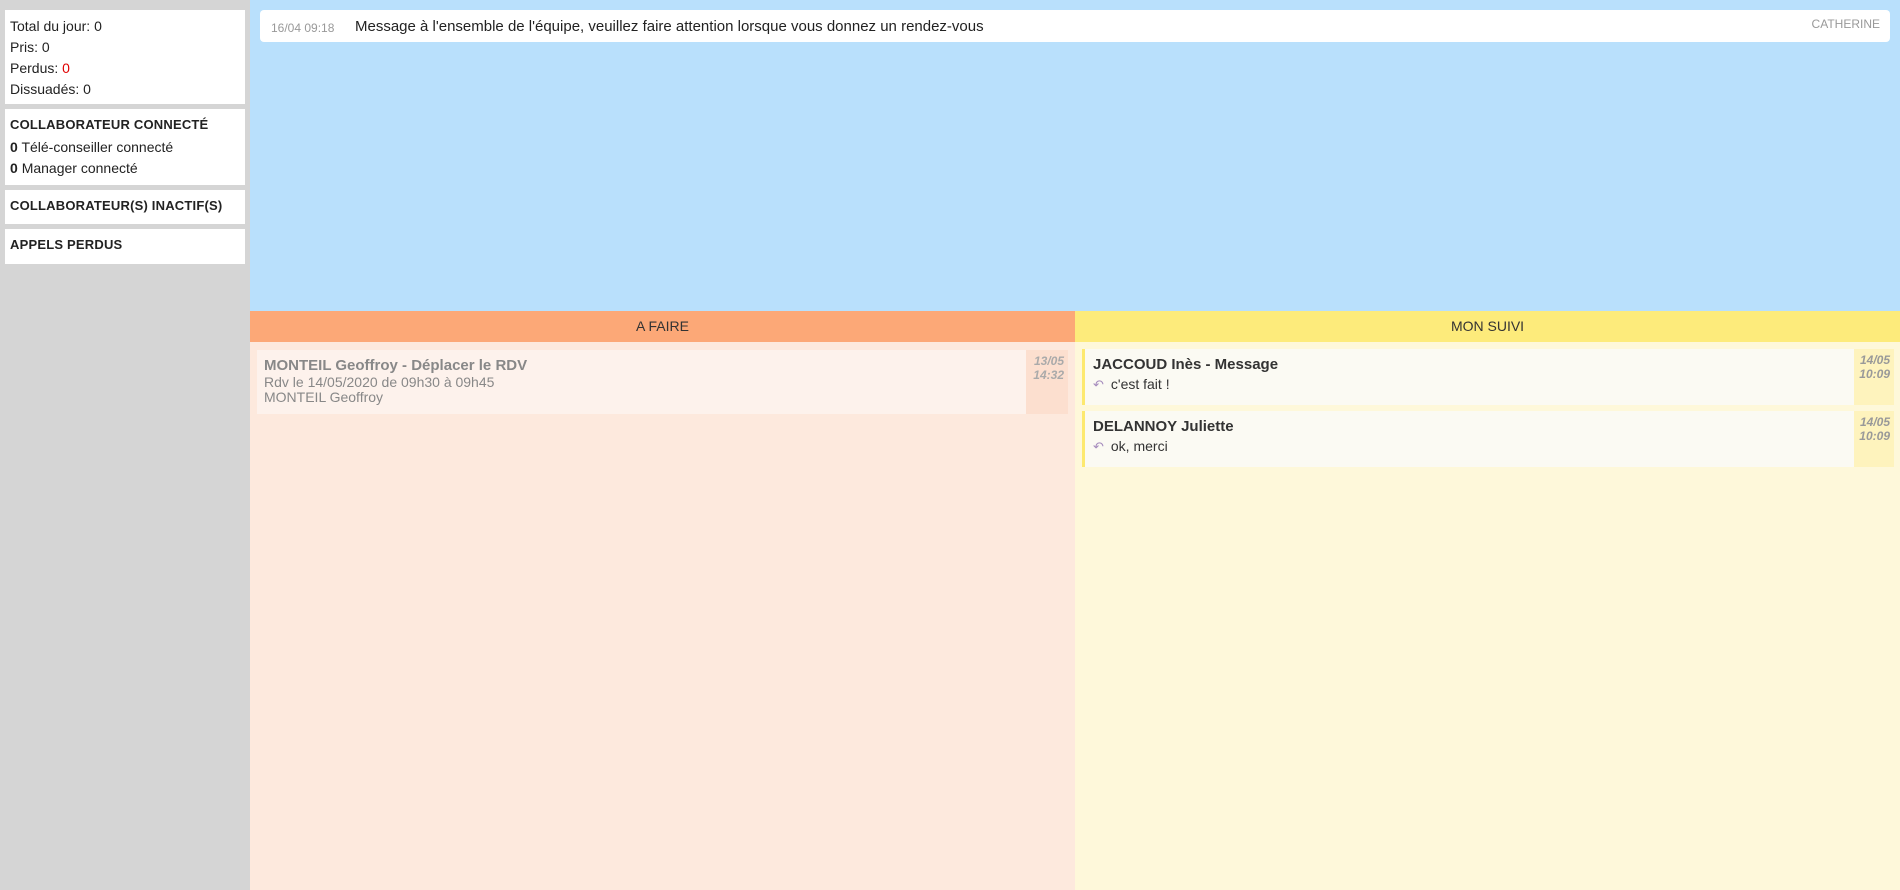 This screenshot has width=1900, height=890. What do you see at coordinates (109, 124) in the screenshot?
I see `connected-heading: COLLABORATEUR CONNECTÉ` at bounding box center [109, 124].